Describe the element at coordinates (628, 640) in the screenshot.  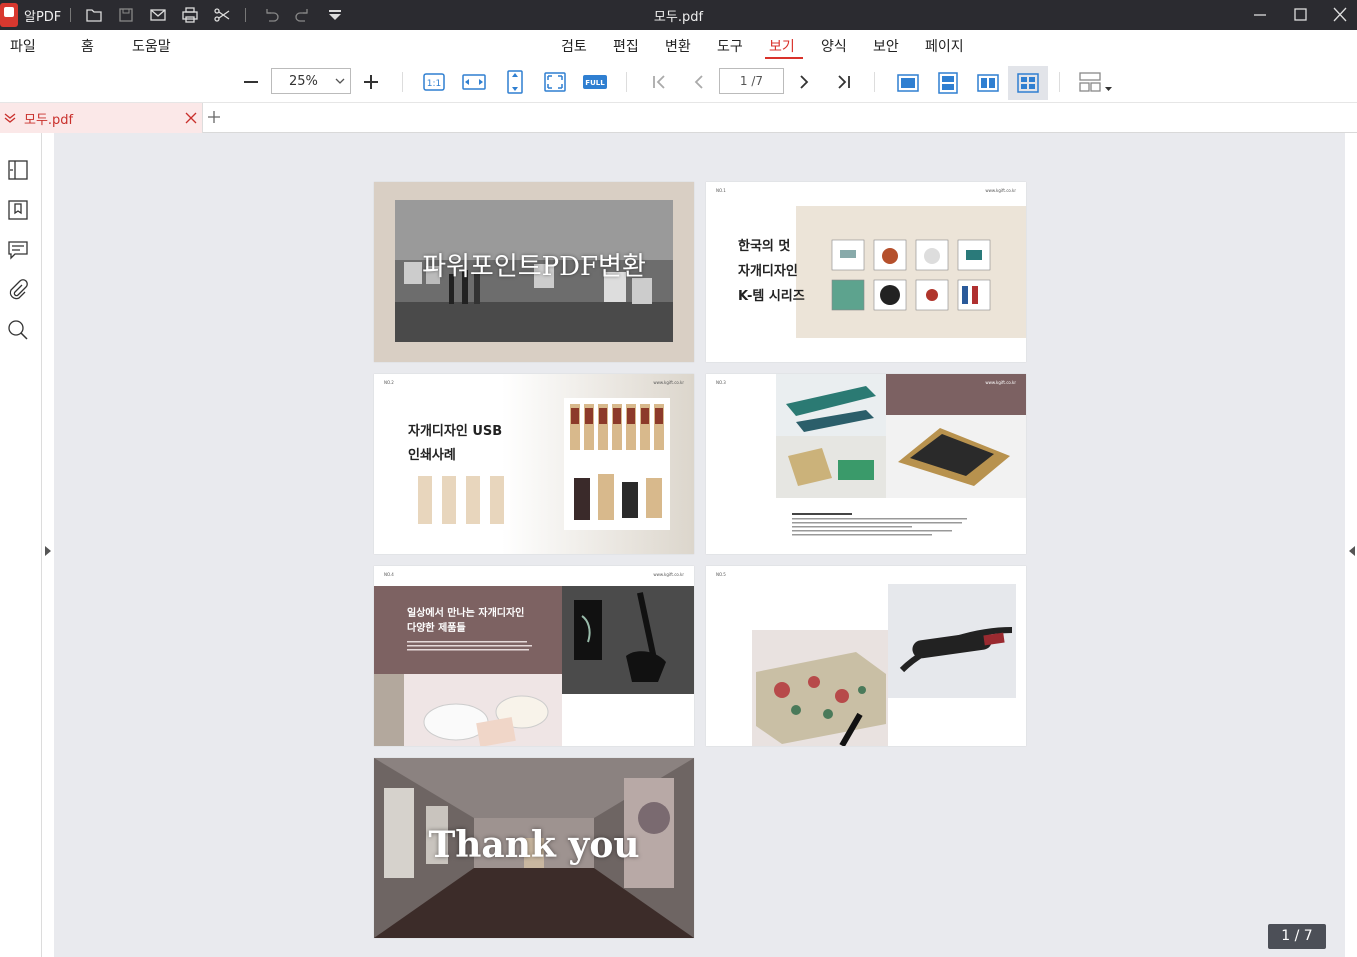
I see `pen-holder-photo-image` at that location.